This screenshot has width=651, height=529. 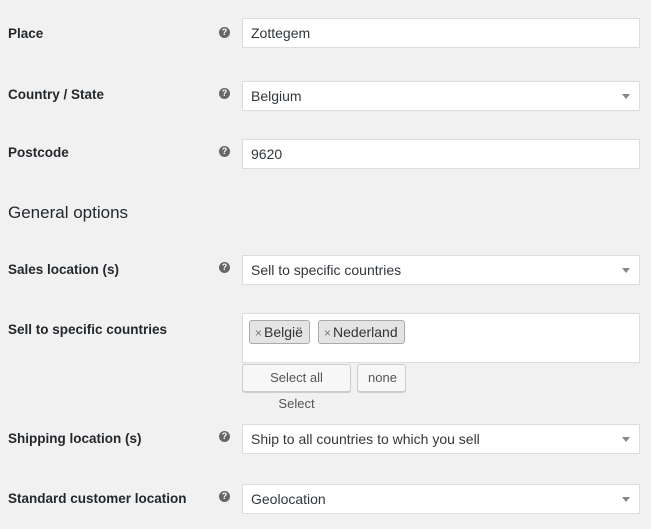 What do you see at coordinates (68, 212) in the screenshot?
I see `section-title: General options` at bounding box center [68, 212].